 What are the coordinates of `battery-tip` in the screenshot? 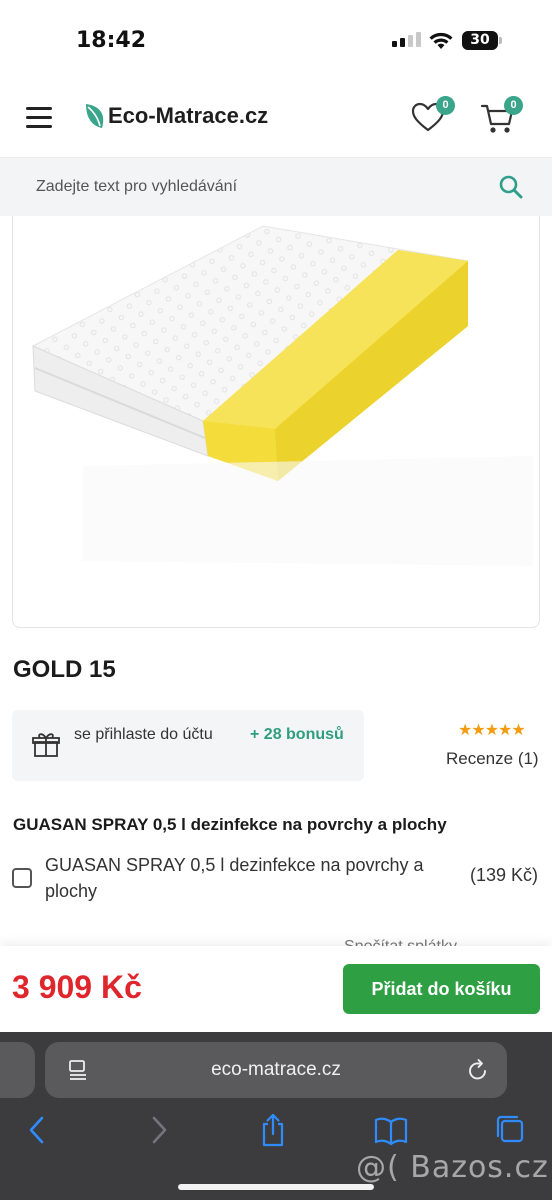 It's located at (500, 40).